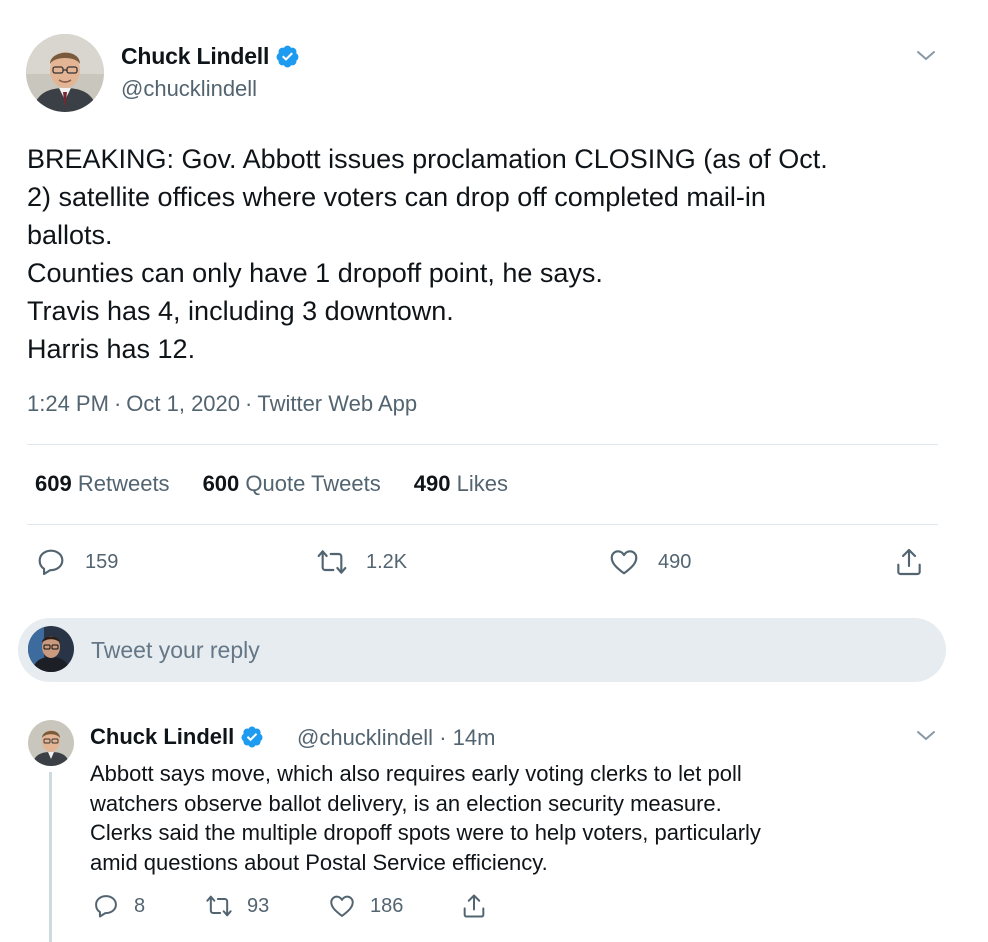 Image resolution: width=988 pixels, height=942 pixels. I want to click on reply-author-name: Chuck Lindell, so click(177, 737).